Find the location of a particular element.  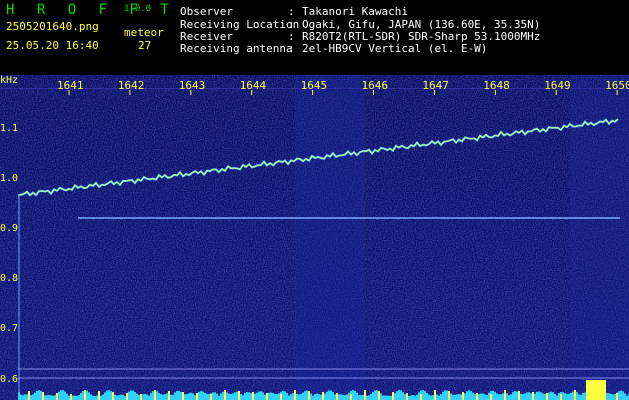

info-key-receiver: Receiver is located at coordinates (206, 36).